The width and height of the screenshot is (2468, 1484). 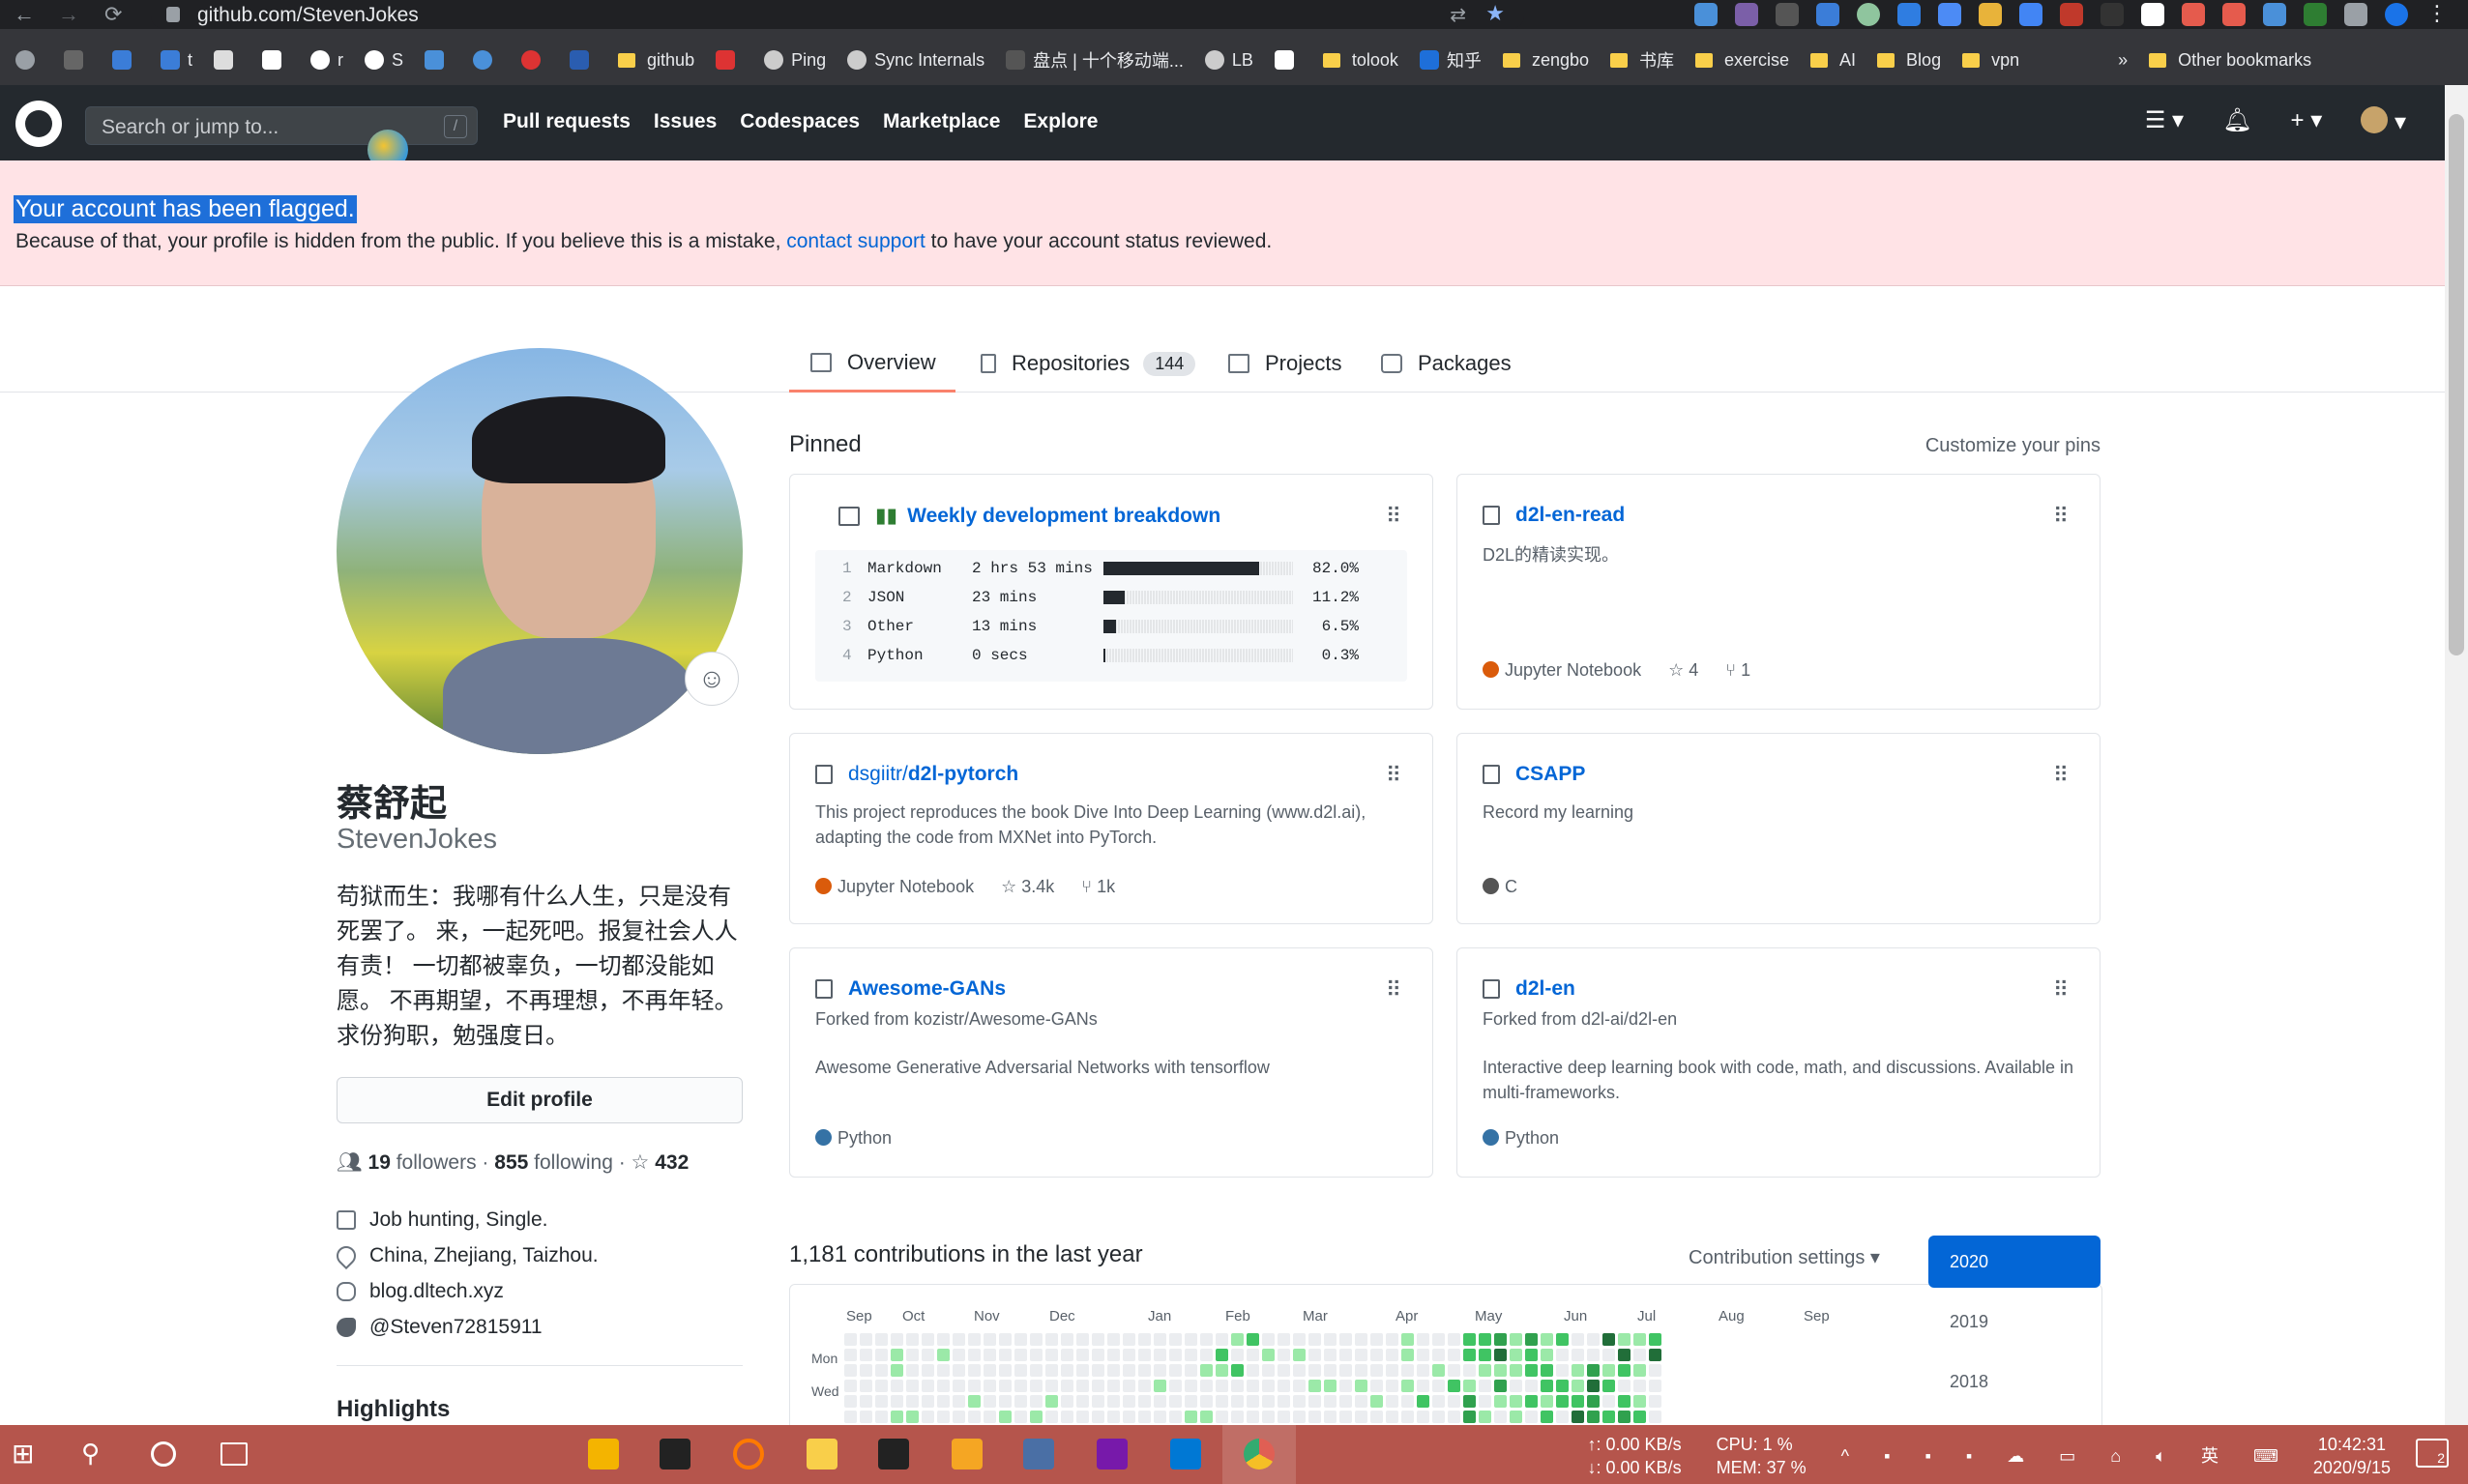 What do you see at coordinates (1284, 364) in the screenshot?
I see `tab-projects: Projects` at bounding box center [1284, 364].